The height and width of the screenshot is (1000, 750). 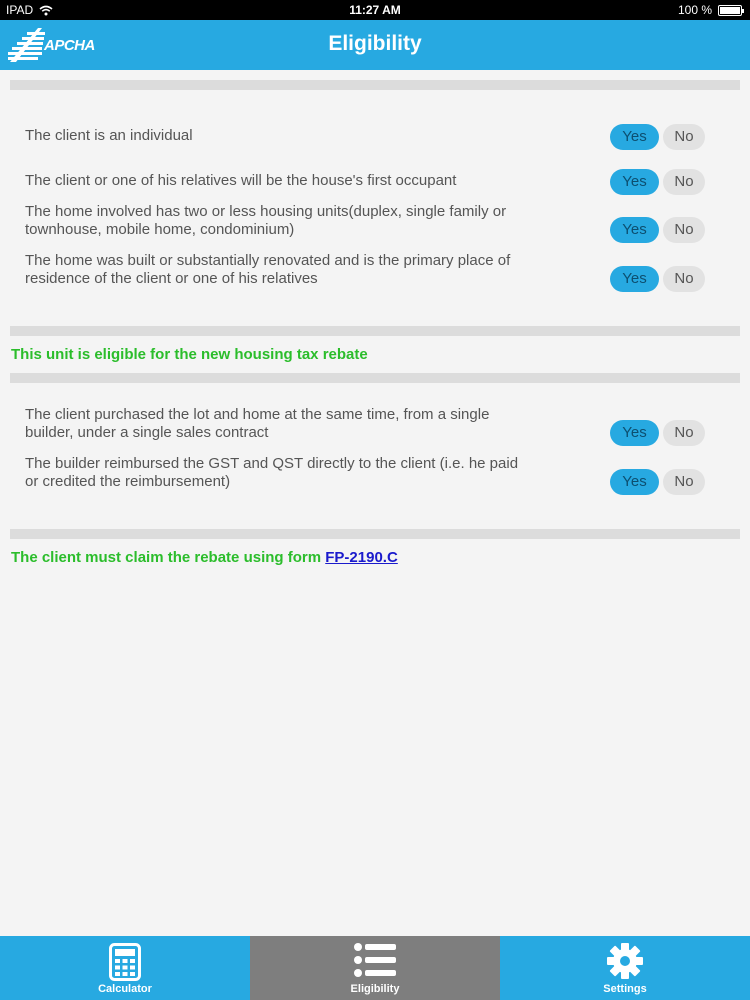 I want to click on nav-bar: APCHA Eligibility, so click(x=375, y=45).